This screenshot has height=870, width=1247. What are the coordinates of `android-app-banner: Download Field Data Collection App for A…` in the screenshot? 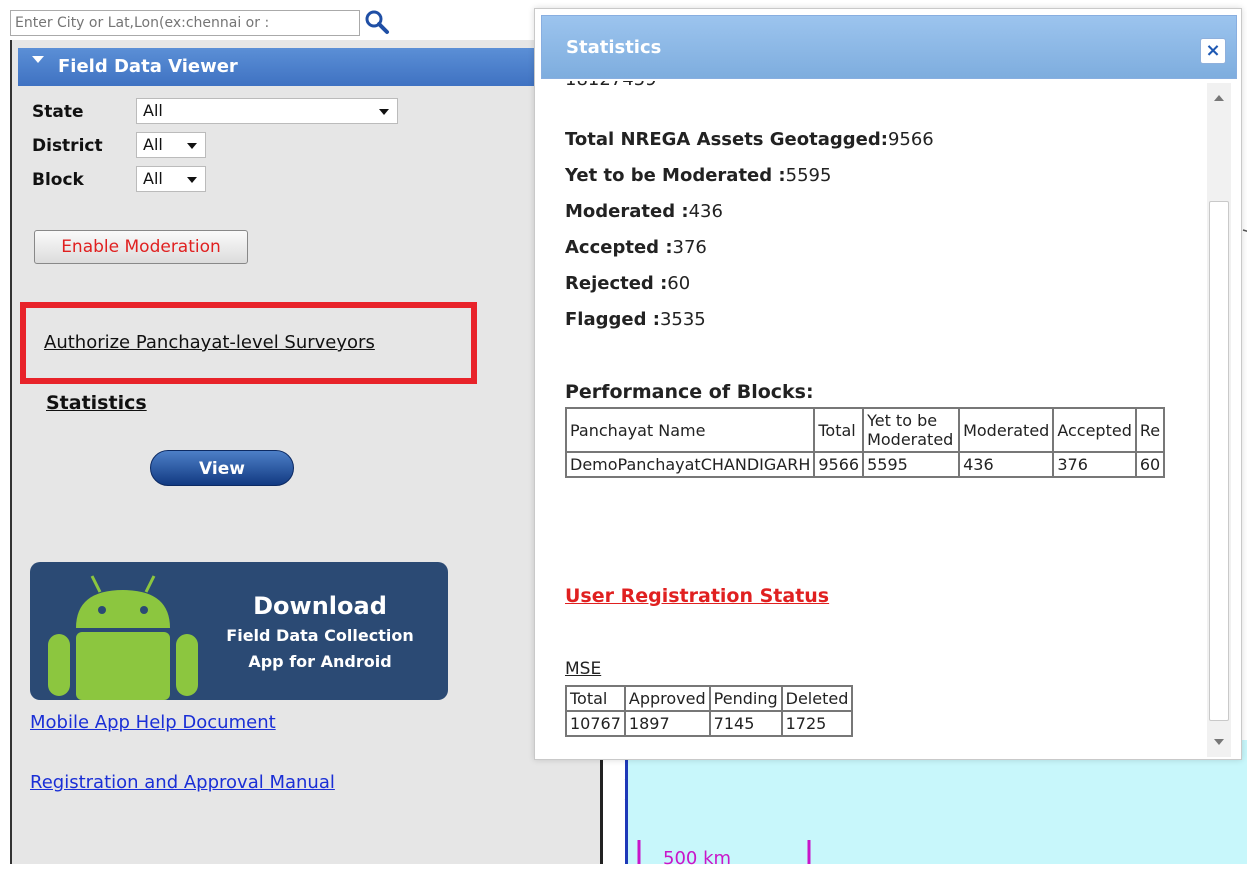 It's located at (239, 631).